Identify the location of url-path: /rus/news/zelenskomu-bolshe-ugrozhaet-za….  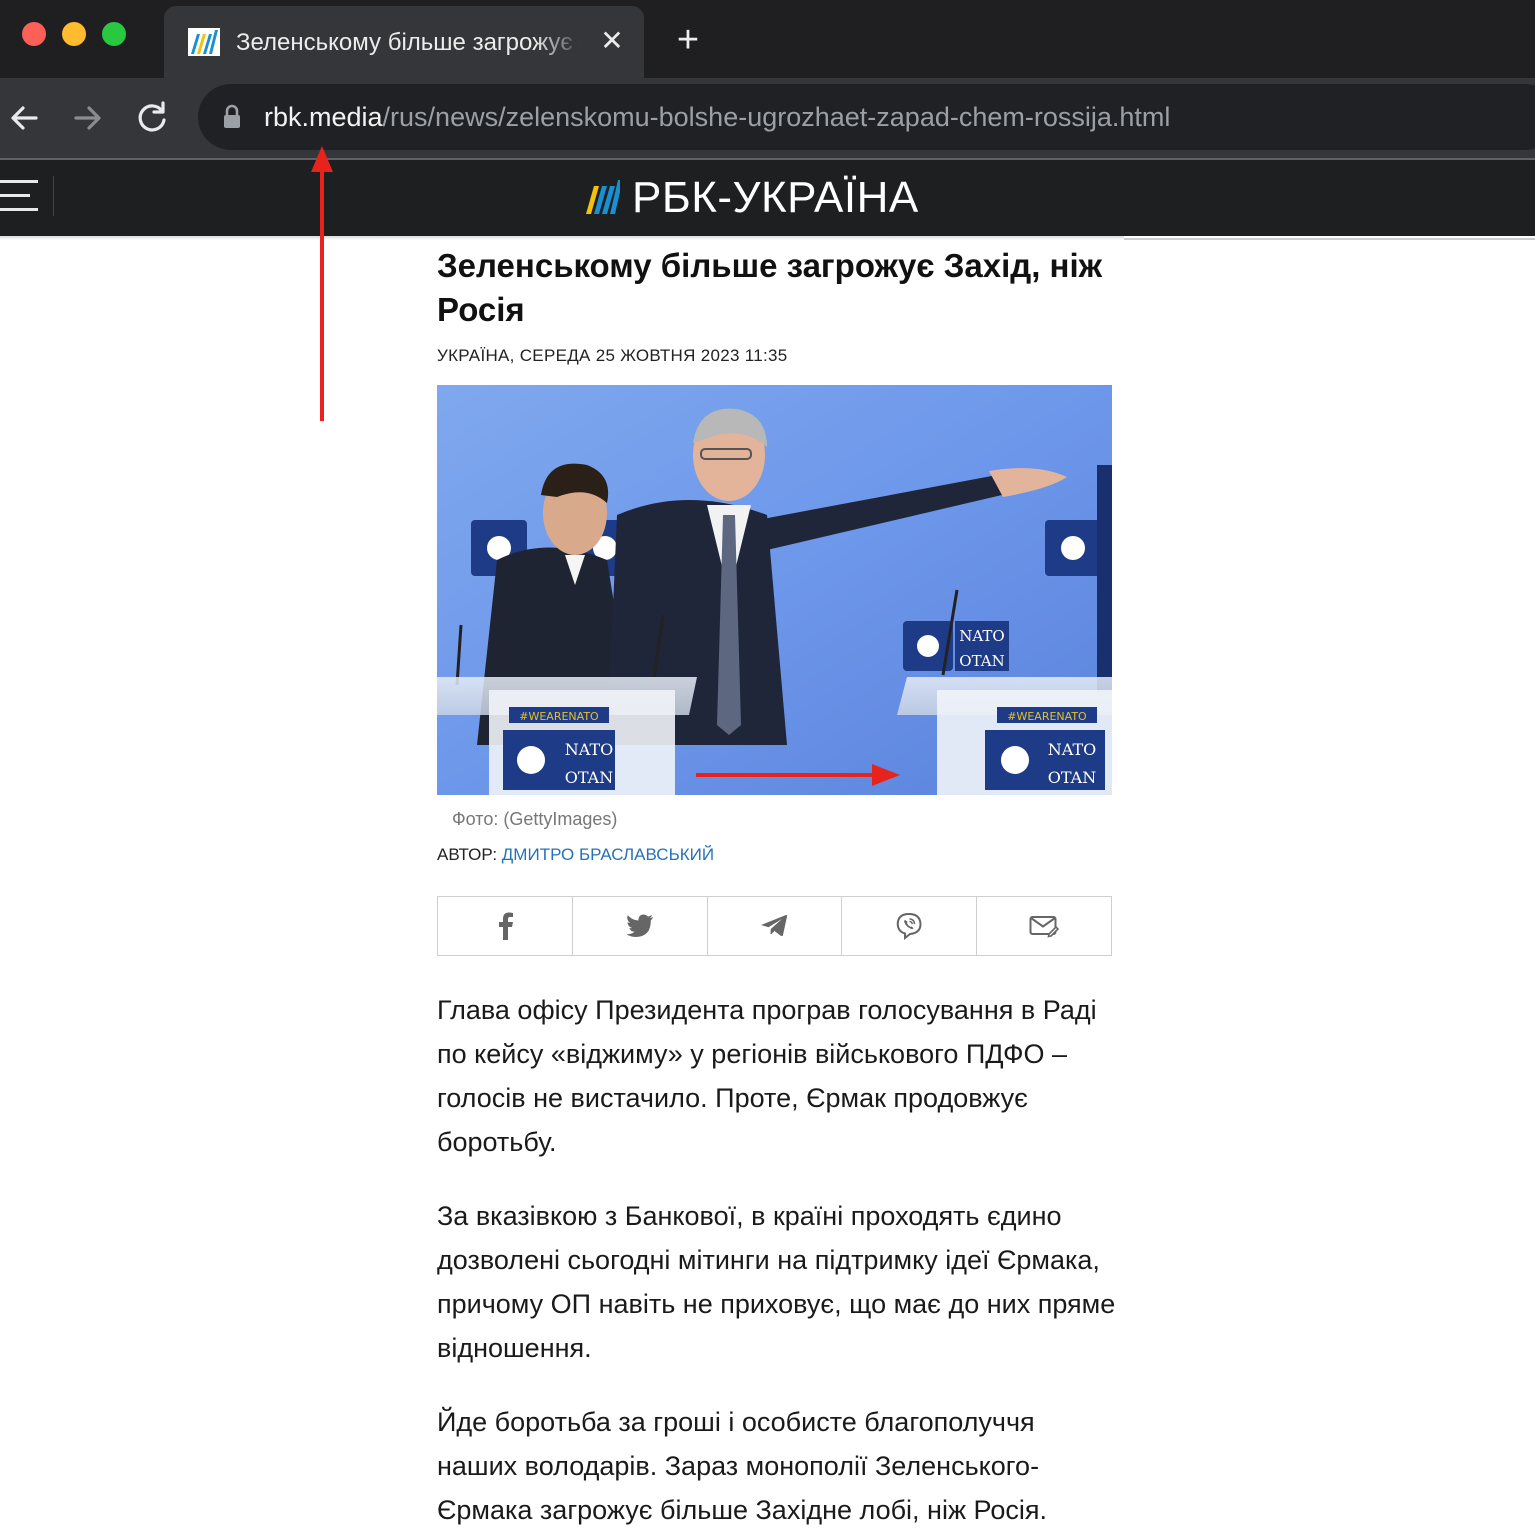
(776, 117).